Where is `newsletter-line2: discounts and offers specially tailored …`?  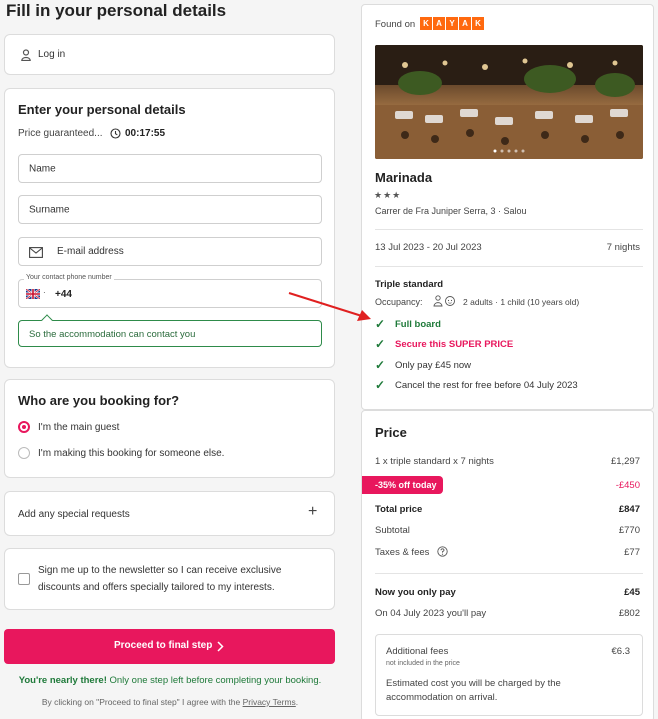
newsletter-line2: discounts and offers specially tailored … is located at coordinates (156, 587).